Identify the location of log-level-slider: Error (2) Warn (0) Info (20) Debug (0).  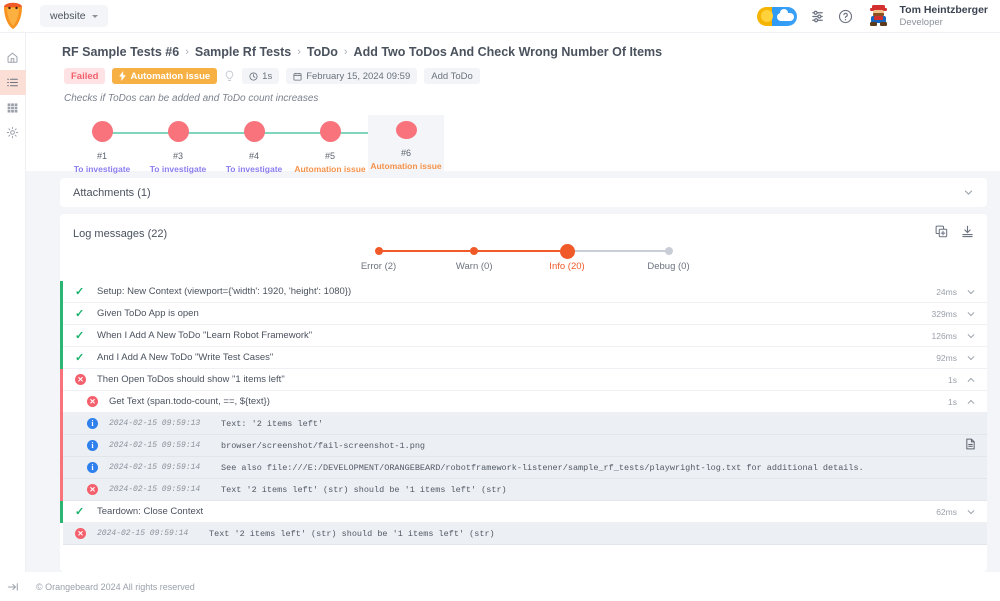
(525, 260).